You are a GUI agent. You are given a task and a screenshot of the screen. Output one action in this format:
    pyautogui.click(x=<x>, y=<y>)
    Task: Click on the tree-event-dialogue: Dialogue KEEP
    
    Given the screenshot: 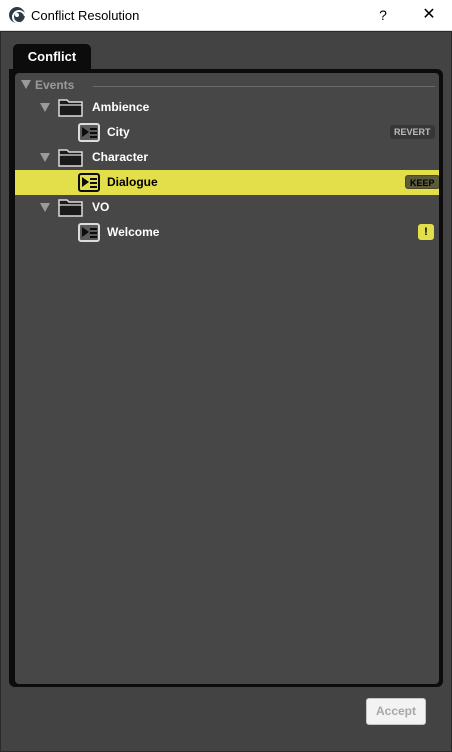 What is the action you would take?
    pyautogui.click(x=227, y=182)
    